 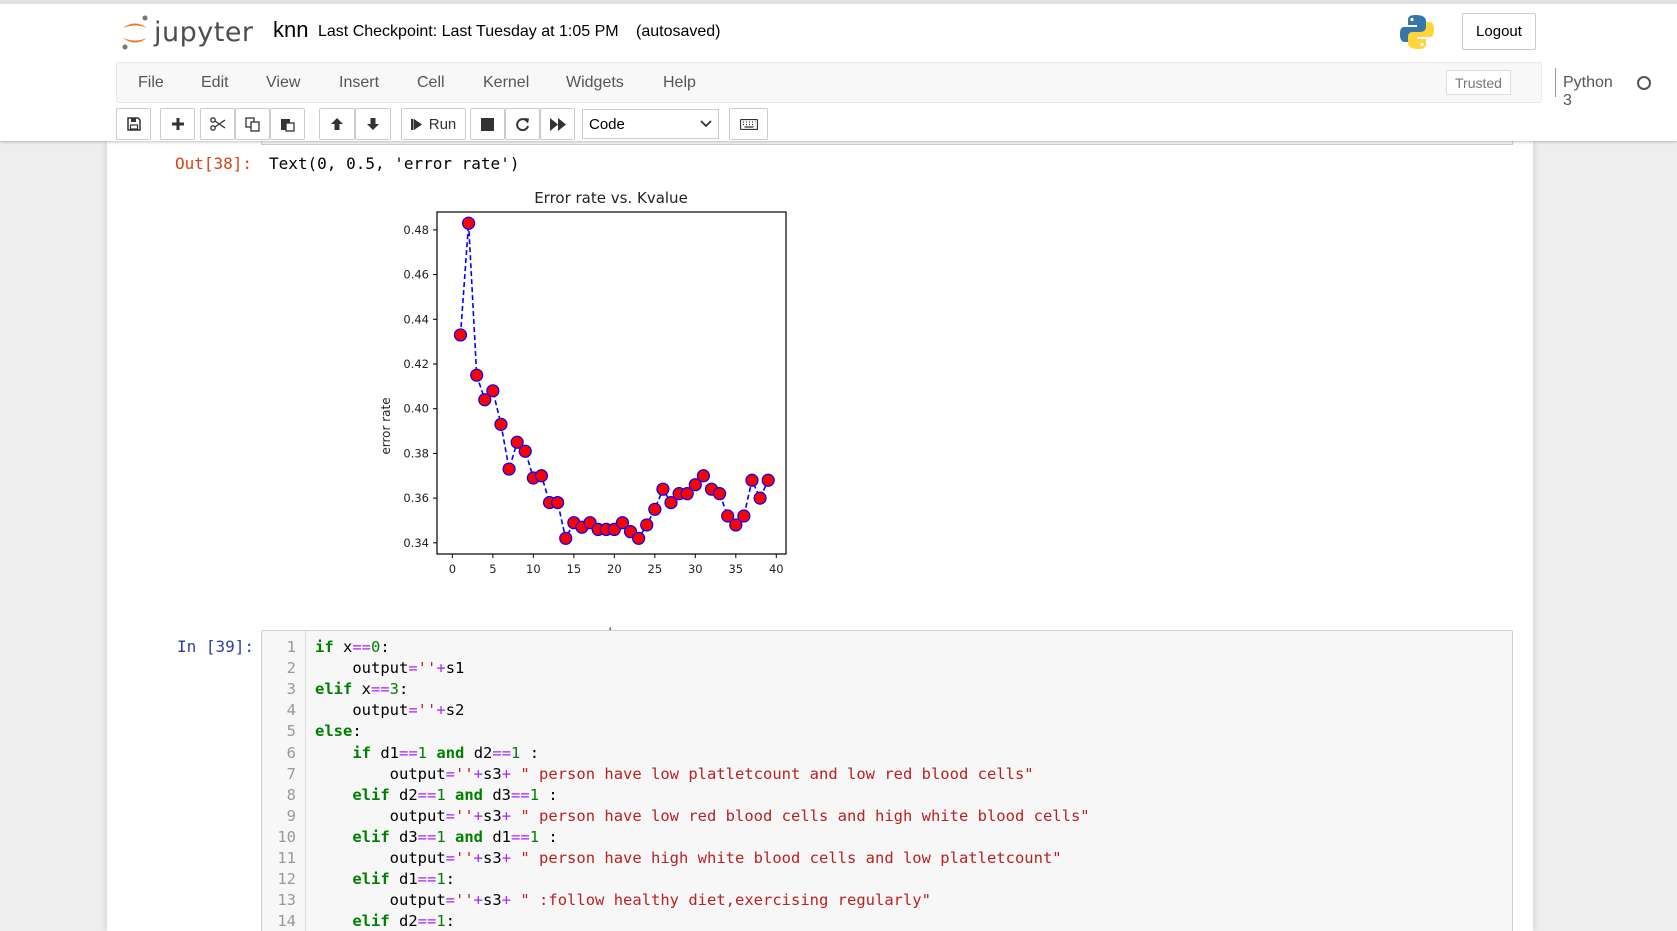 What do you see at coordinates (343, 647) in the screenshot?
I see `code-token: x` at bounding box center [343, 647].